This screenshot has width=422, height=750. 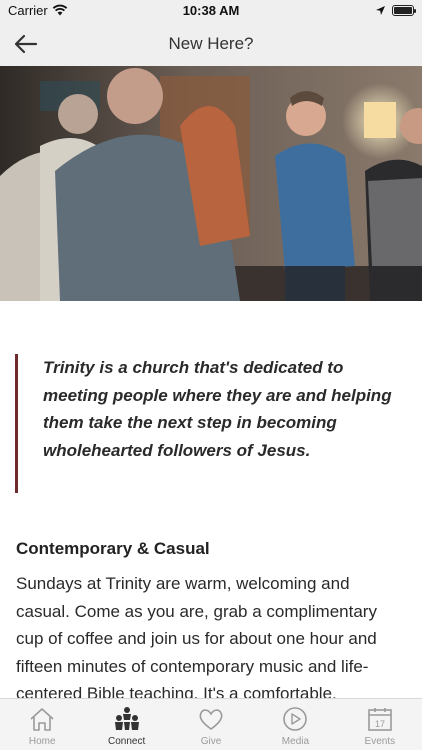 I want to click on status-time: 10:38 AM, so click(x=211, y=10).